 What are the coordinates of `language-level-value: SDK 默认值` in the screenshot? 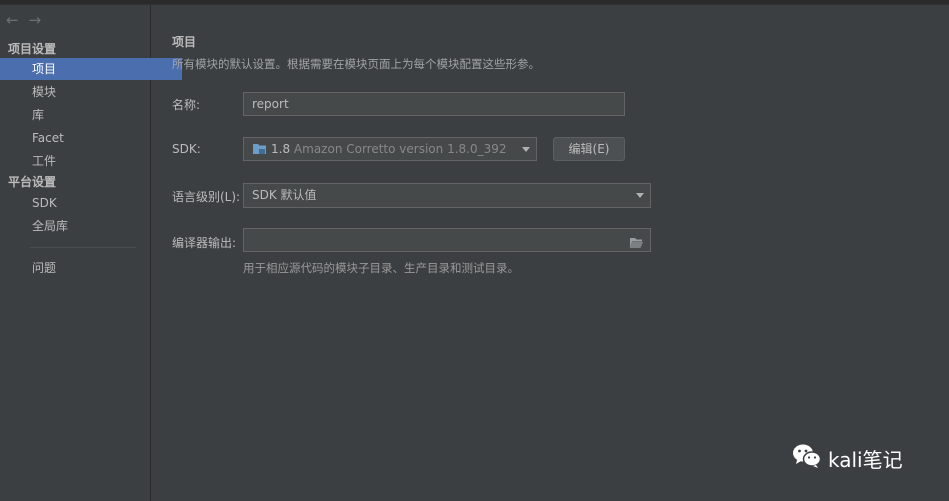 It's located at (284, 195).